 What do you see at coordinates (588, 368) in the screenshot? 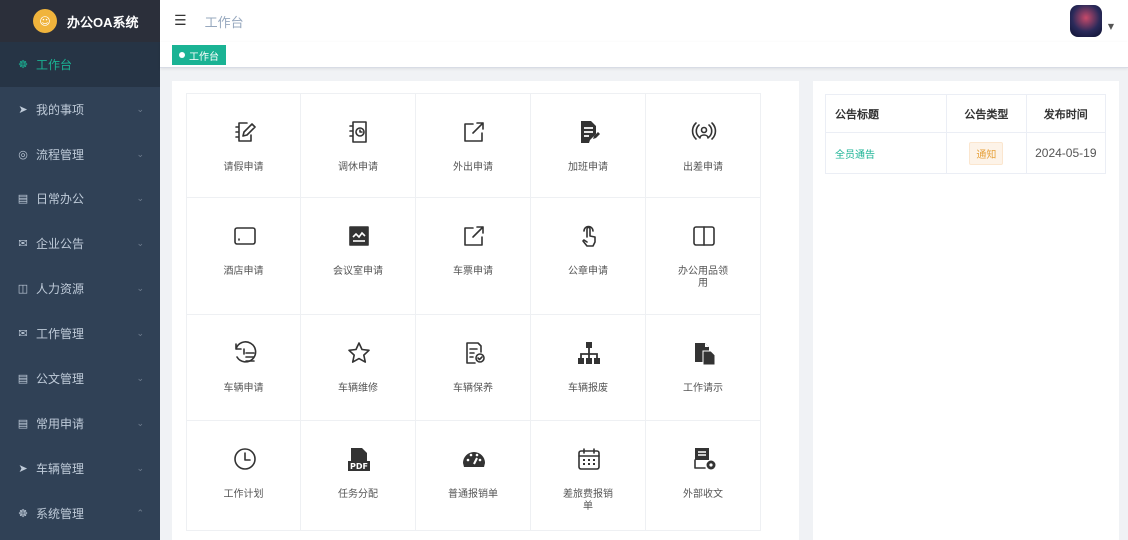
I see `app-tile: 车辆报废` at bounding box center [588, 368].